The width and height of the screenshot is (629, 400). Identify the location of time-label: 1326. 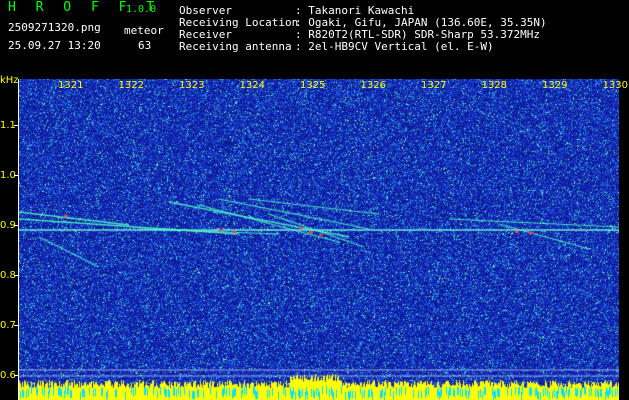
(373, 85).